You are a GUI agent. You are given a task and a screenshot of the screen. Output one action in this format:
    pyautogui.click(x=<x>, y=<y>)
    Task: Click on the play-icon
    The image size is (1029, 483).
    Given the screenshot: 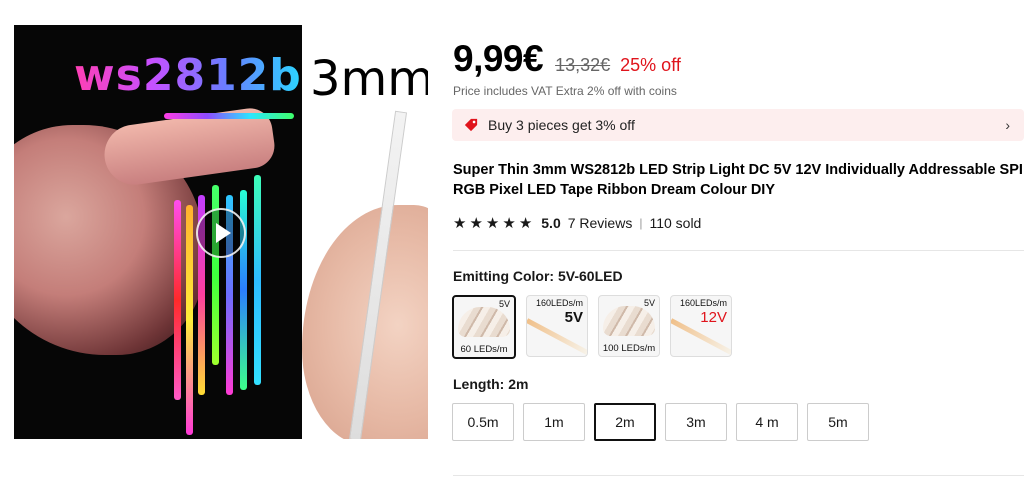 What is the action you would take?
    pyautogui.click(x=221, y=233)
    